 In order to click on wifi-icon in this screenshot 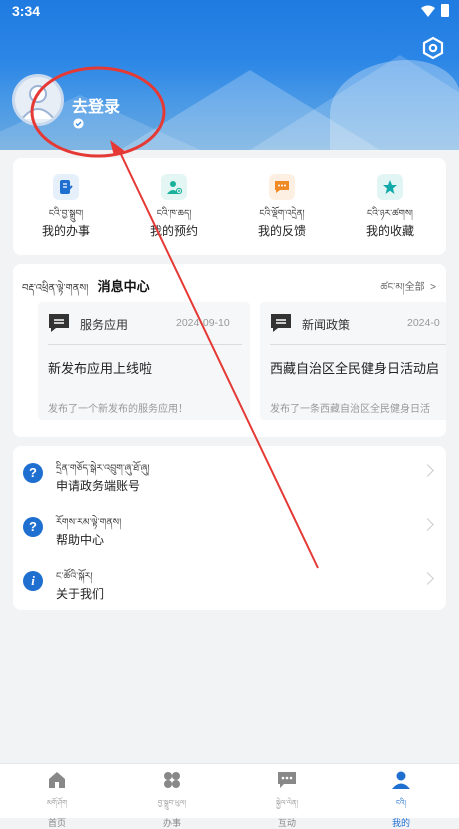, I will do `click(428, 11)`.